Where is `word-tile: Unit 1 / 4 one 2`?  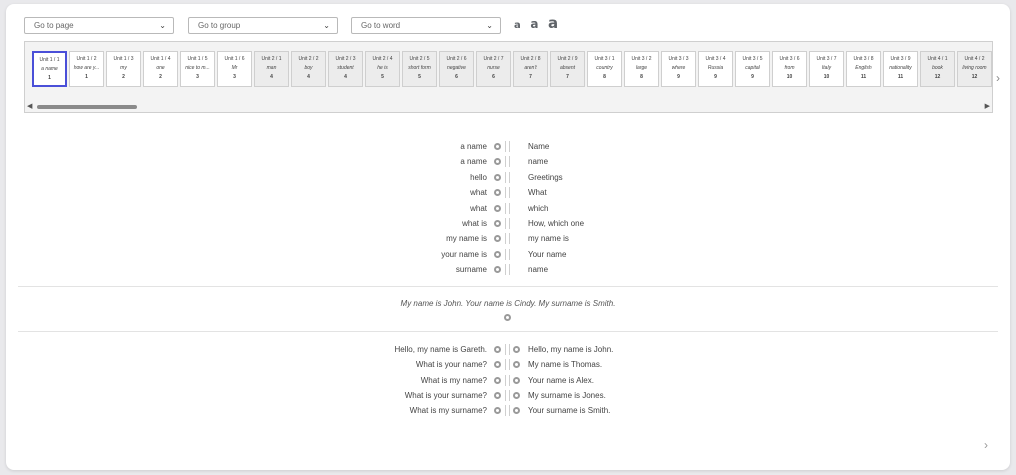 word-tile: Unit 1 / 4 one 2 is located at coordinates (160, 69).